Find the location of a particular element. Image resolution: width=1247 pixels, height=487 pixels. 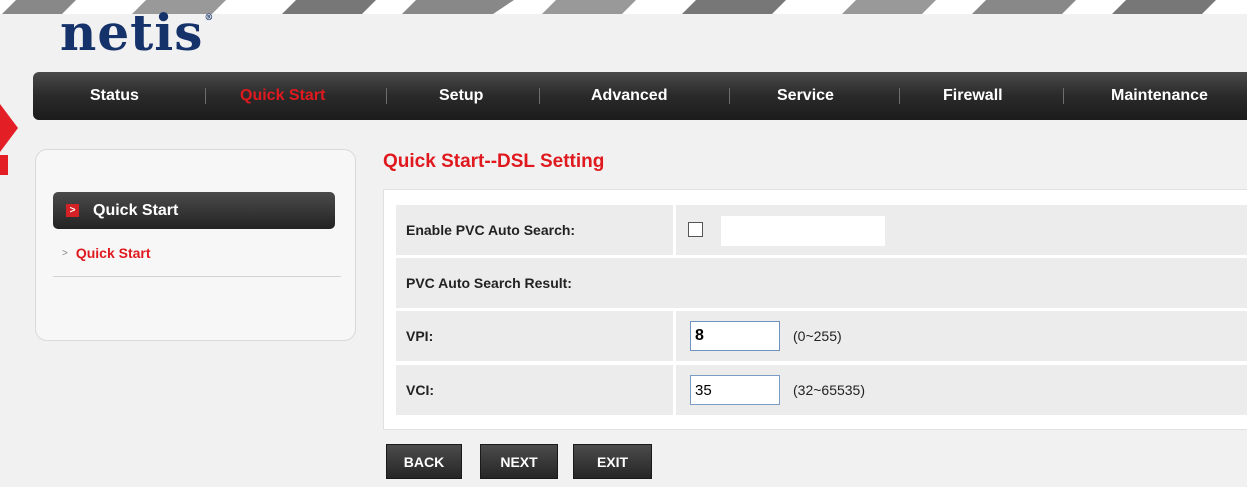

arrow-right-icon: > is located at coordinates (72, 210).